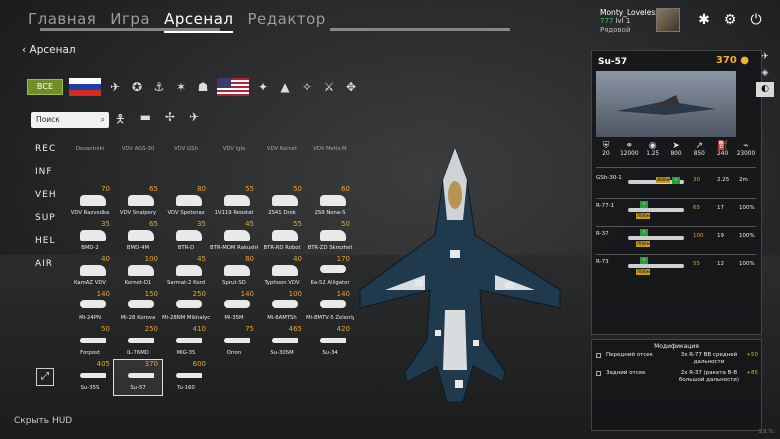  Describe the element at coordinates (186, 165) in the screenshot. I see `unit-card: VDV GSh` at that location.